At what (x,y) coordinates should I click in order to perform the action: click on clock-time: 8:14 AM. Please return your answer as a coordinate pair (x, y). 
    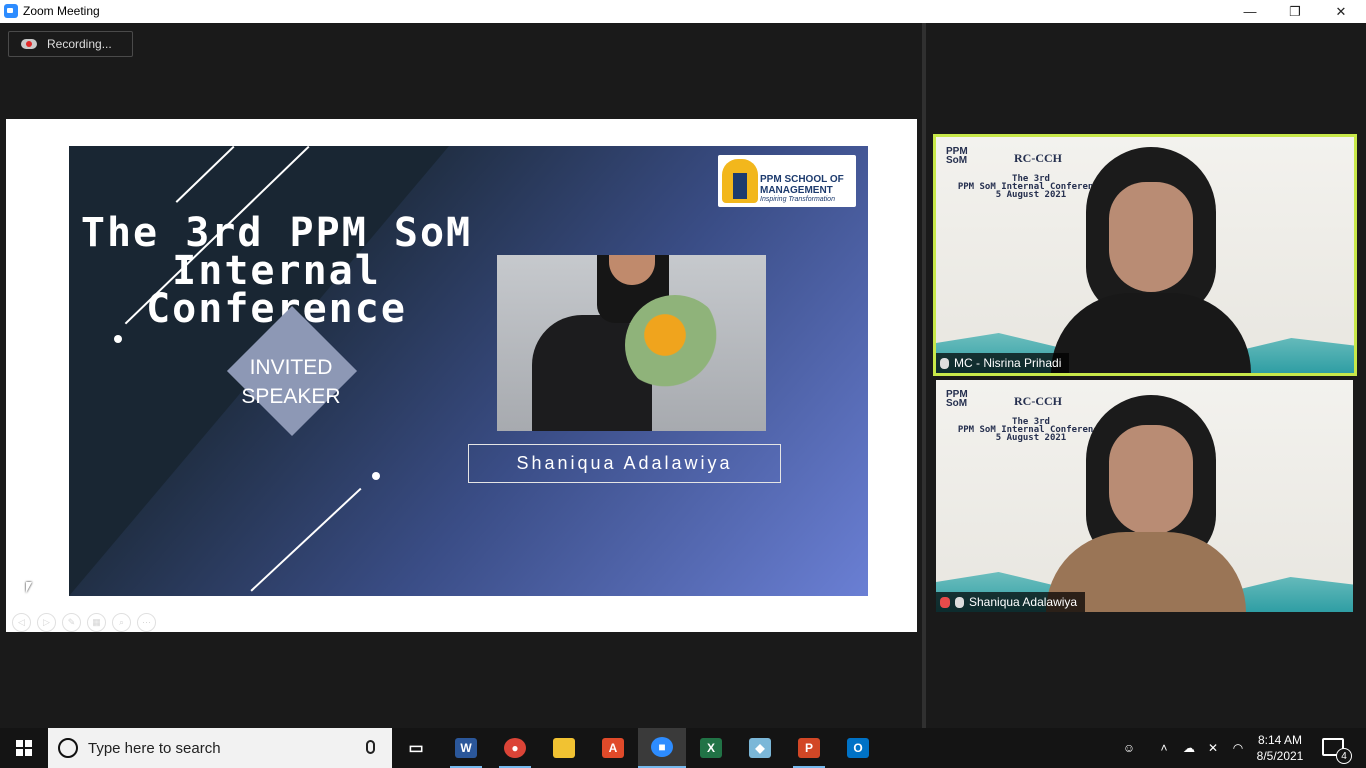
    Looking at the image, I should click on (1280, 740).